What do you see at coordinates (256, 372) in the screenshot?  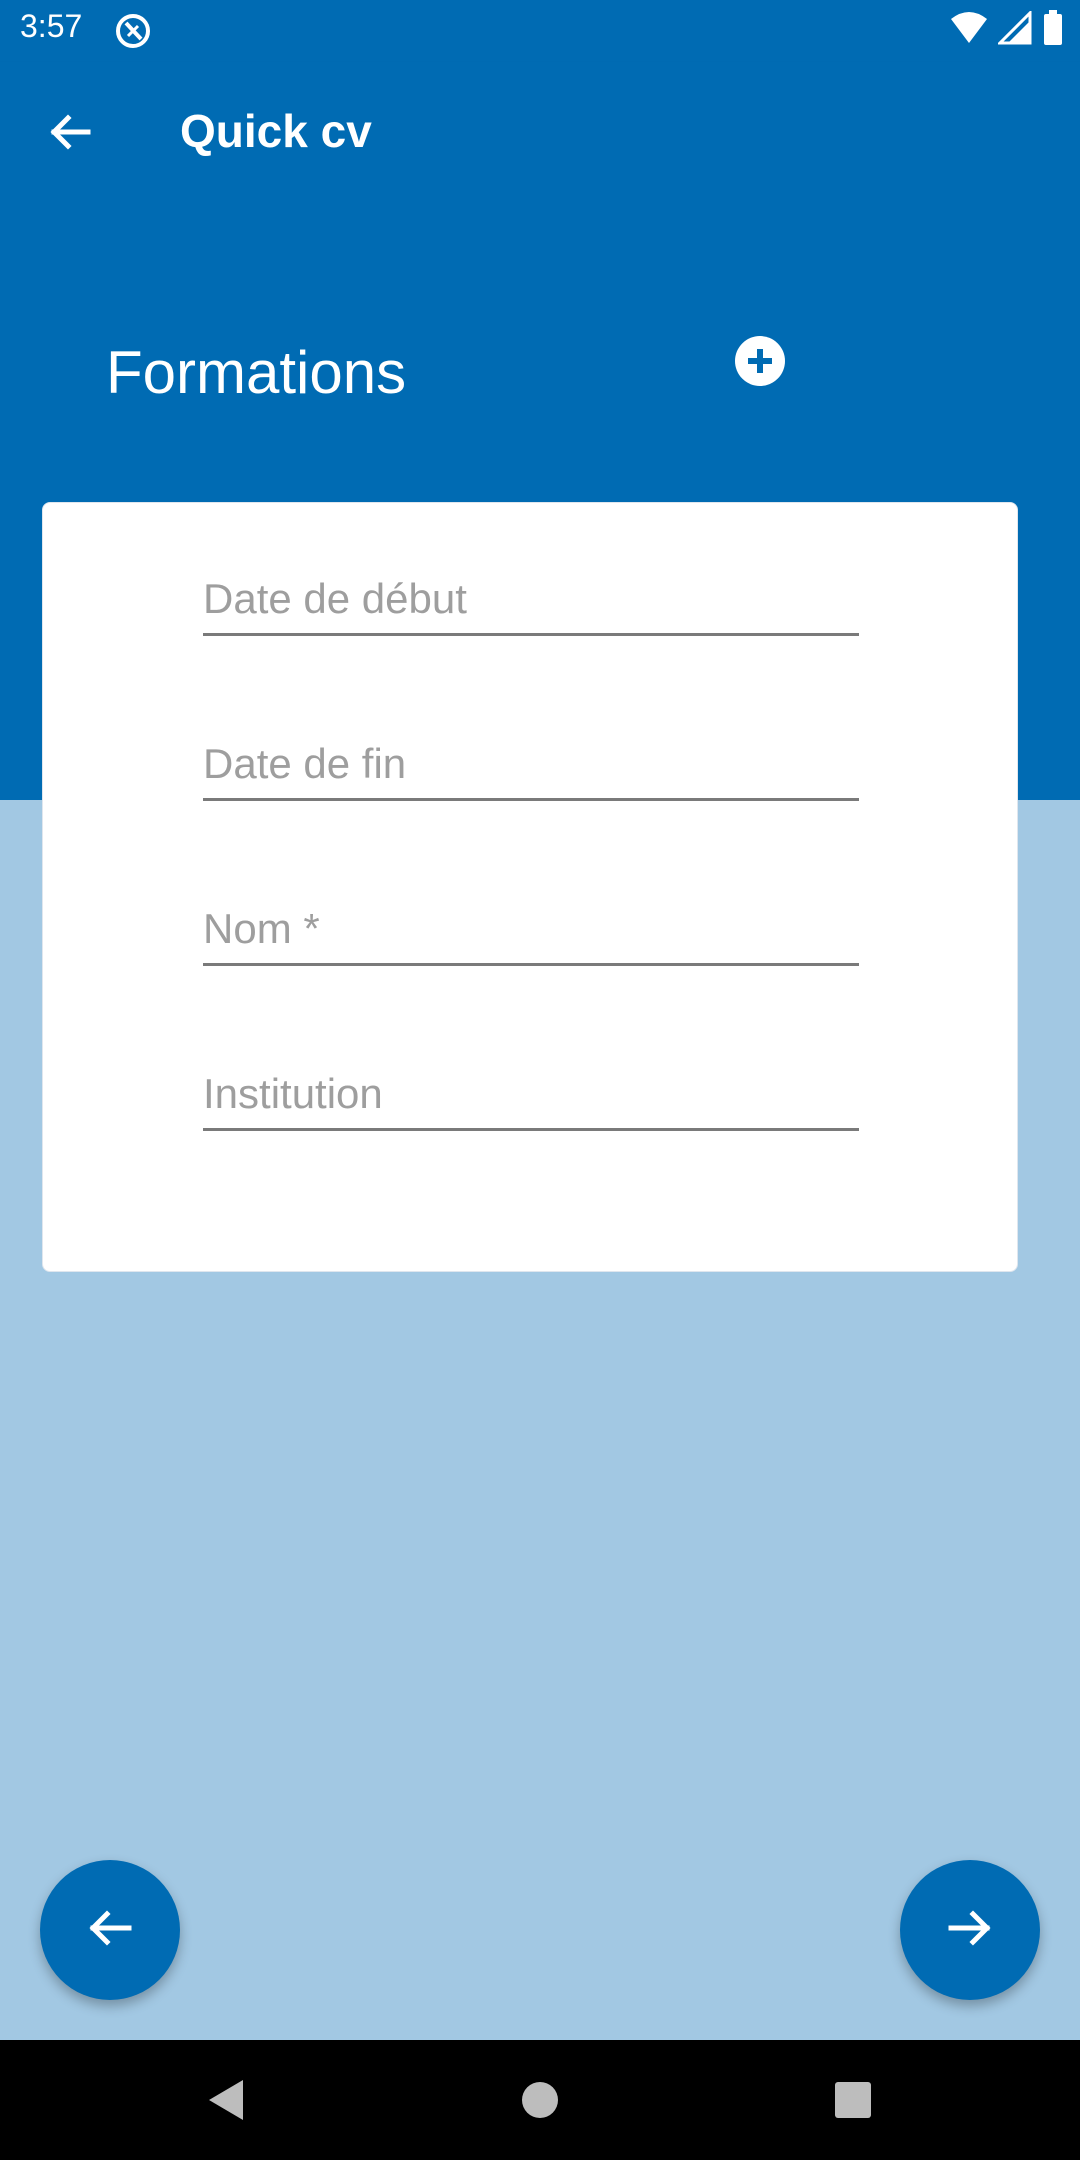 I see `section-title: Formations` at bounding box center [256, 372].